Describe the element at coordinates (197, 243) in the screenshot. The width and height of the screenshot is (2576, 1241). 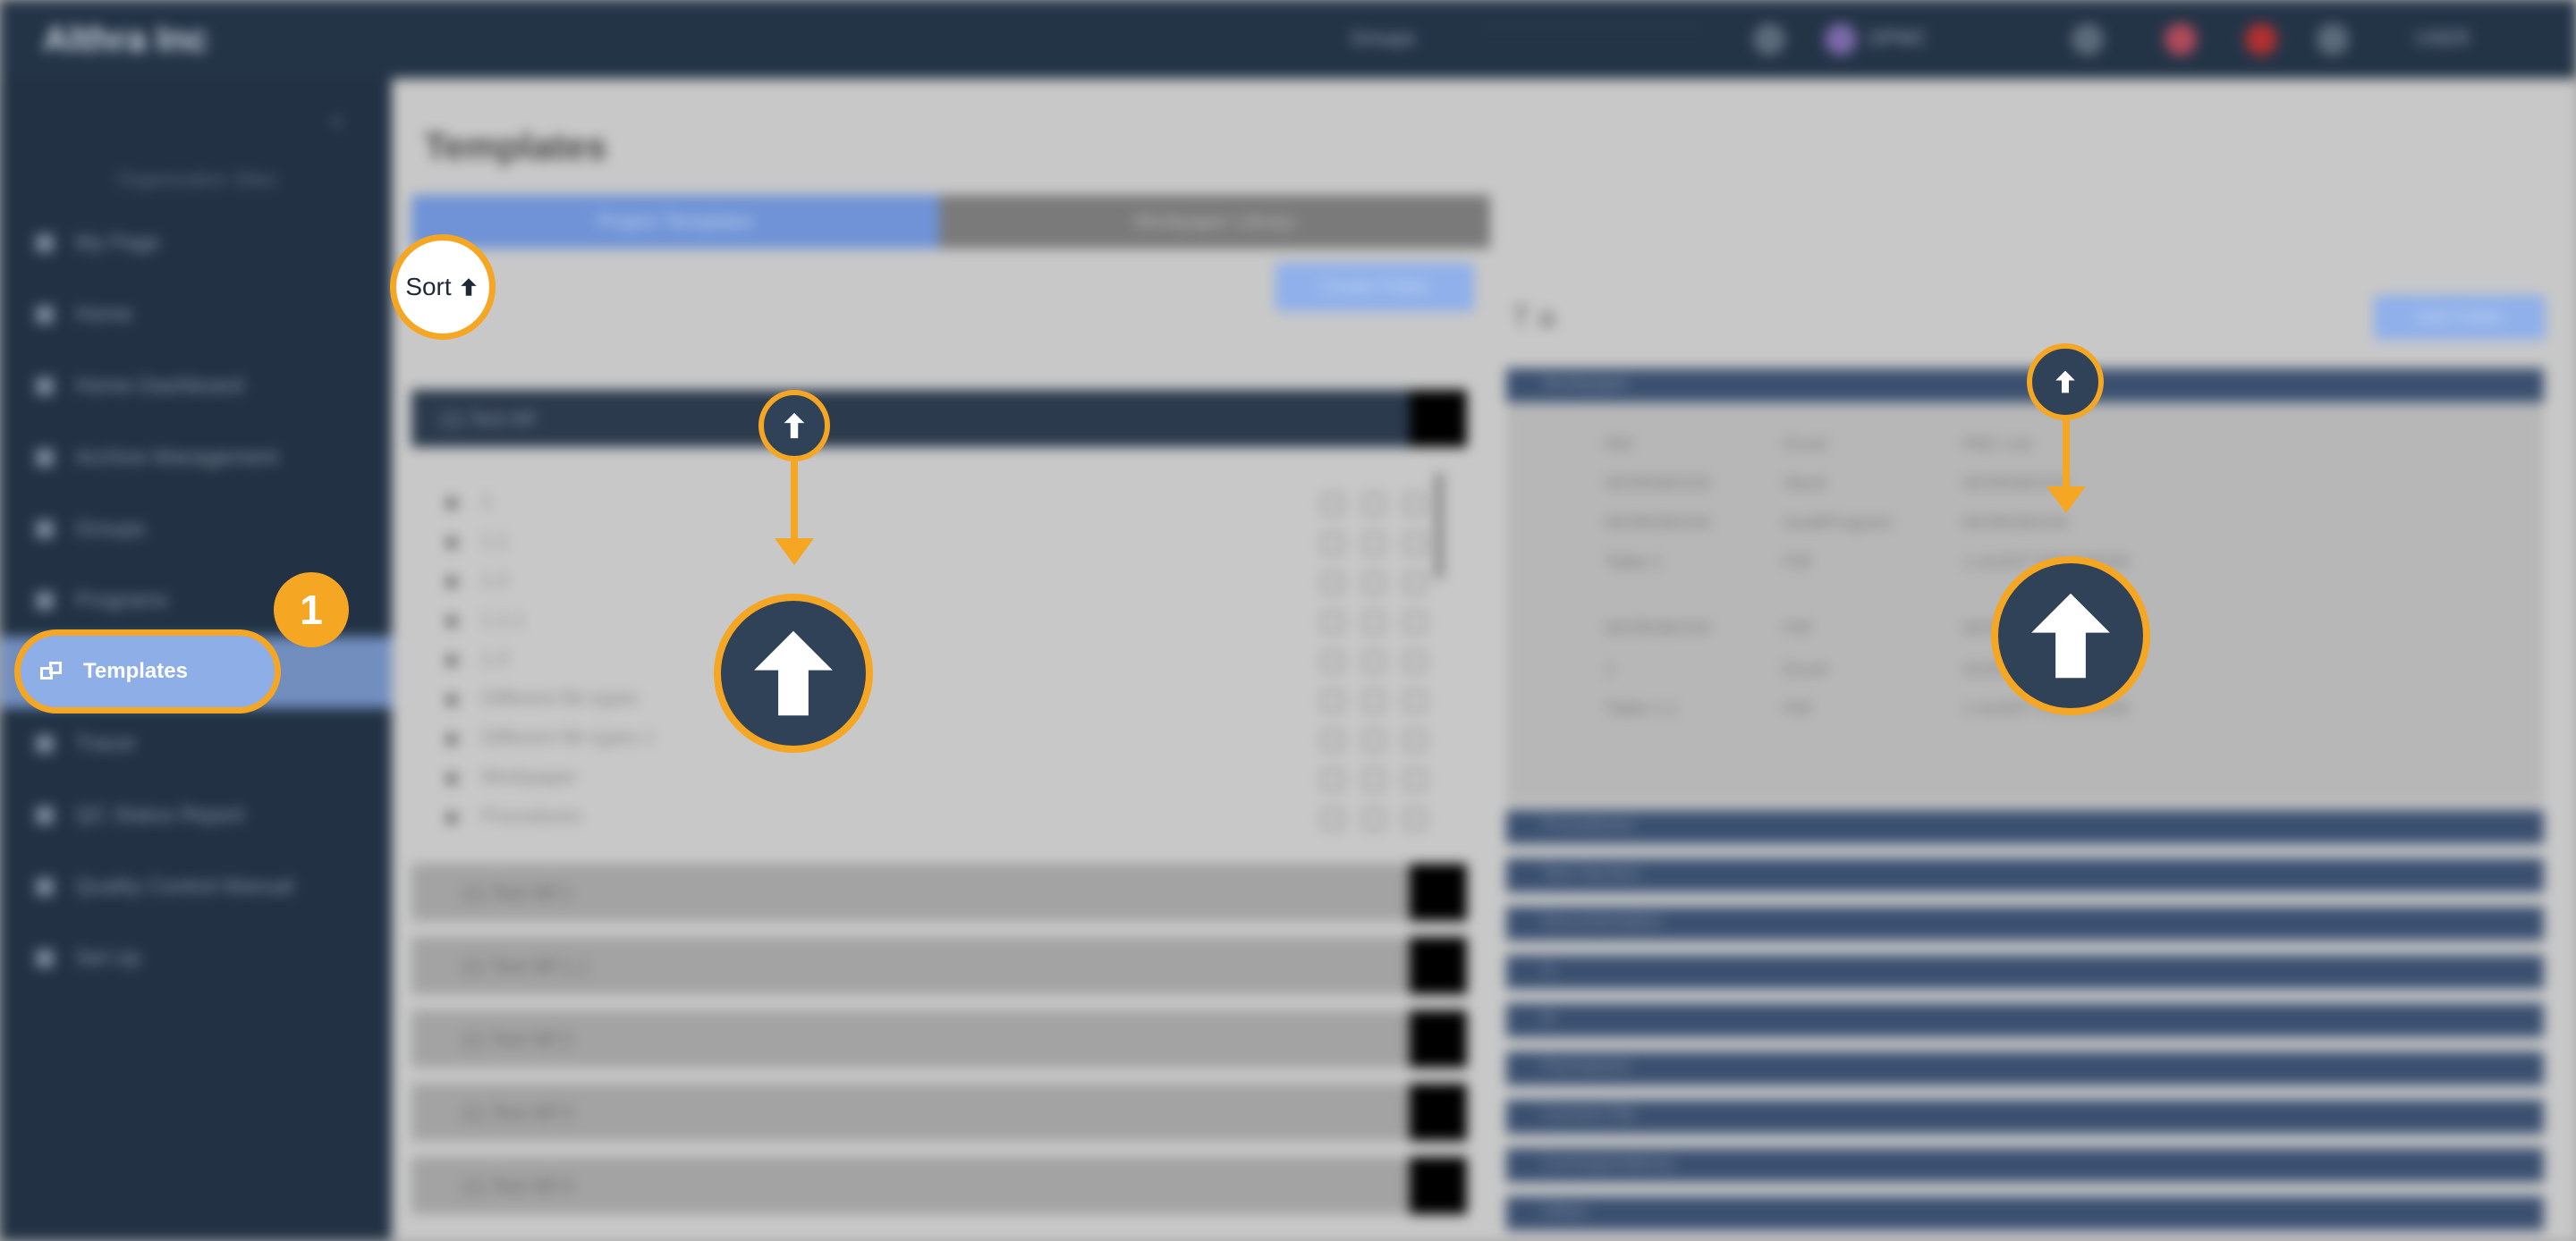
I see `sidebar-item-my-page: My Page` at that location.